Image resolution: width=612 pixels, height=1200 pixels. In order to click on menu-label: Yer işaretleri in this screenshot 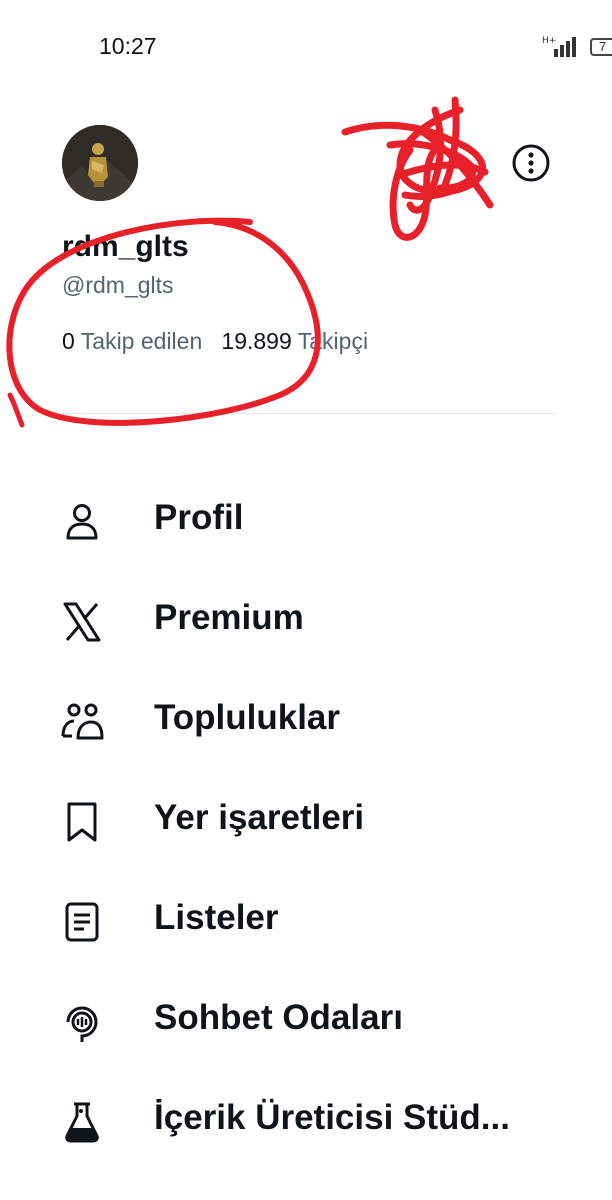, I will do `click(259, 817)`.